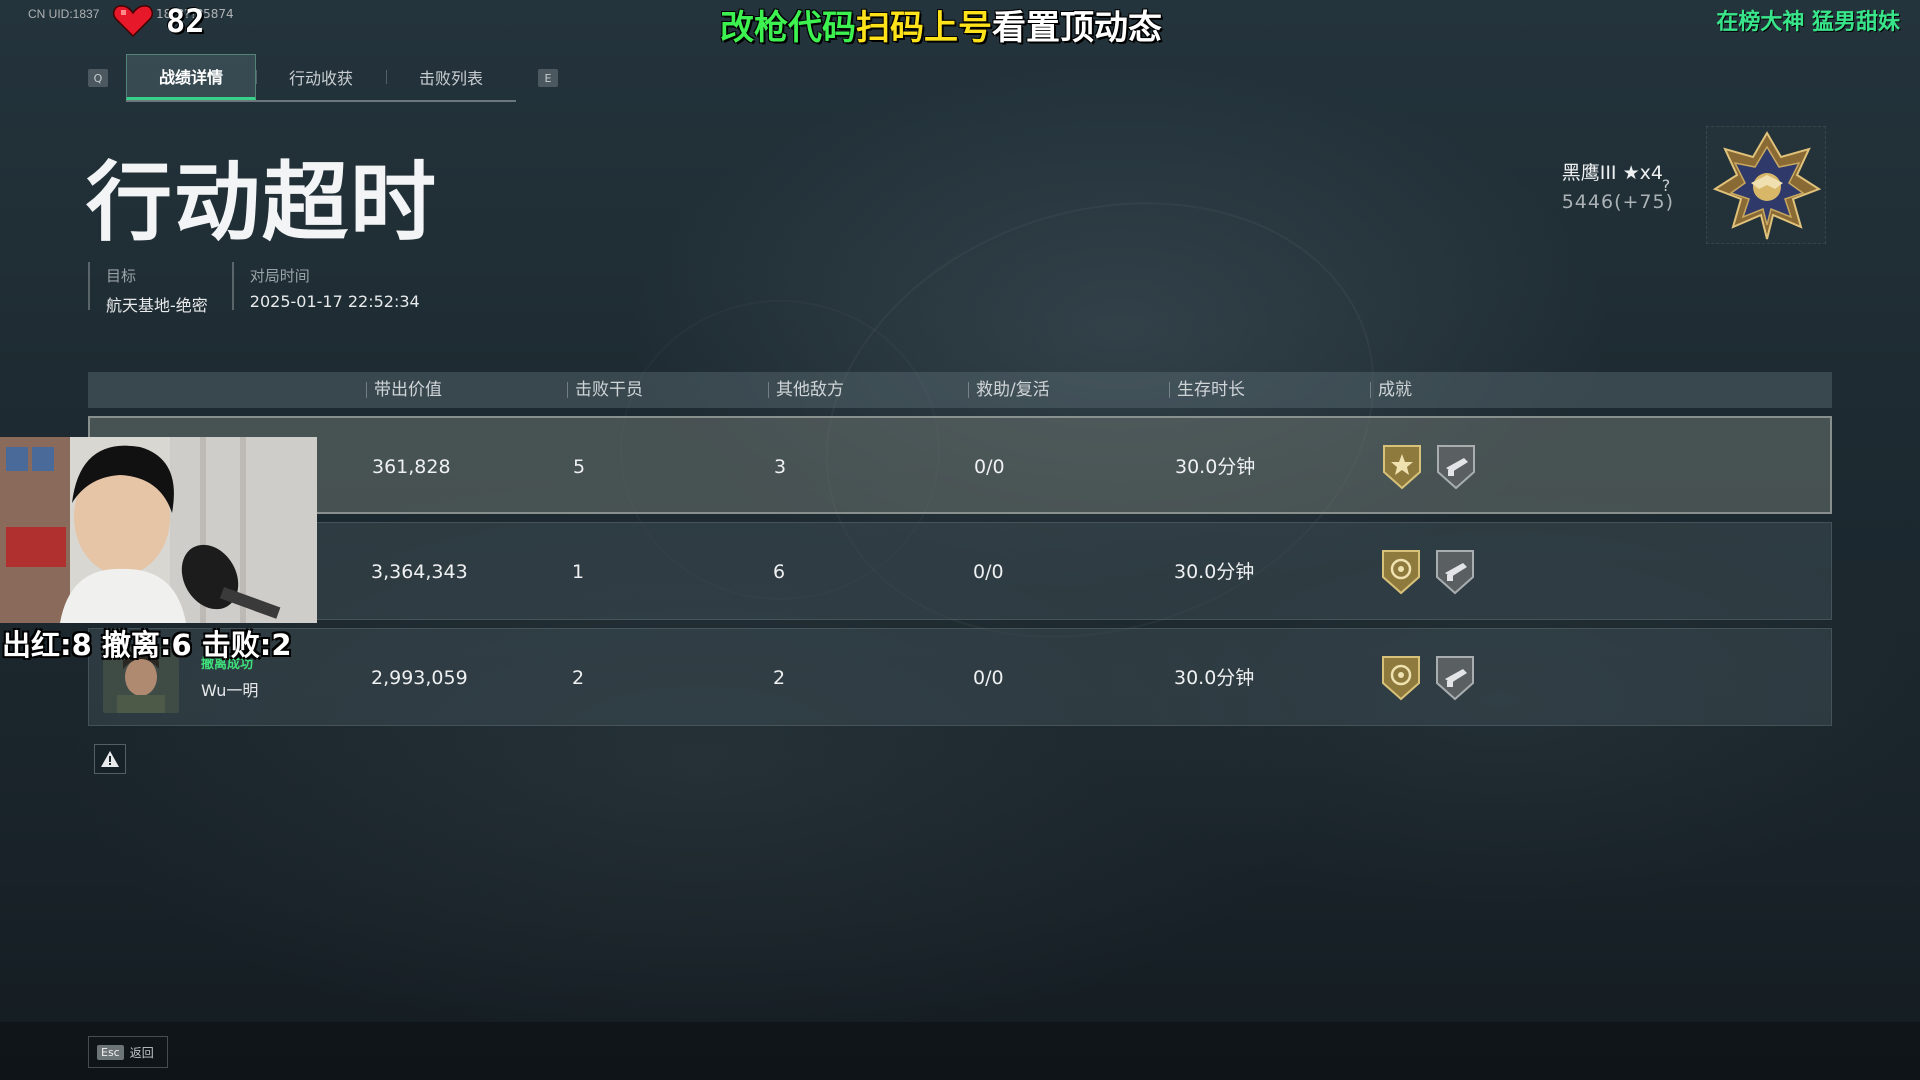 The width and height of the screenshot is (1920, 1080). I want to click on report-button, so click(110, 759).